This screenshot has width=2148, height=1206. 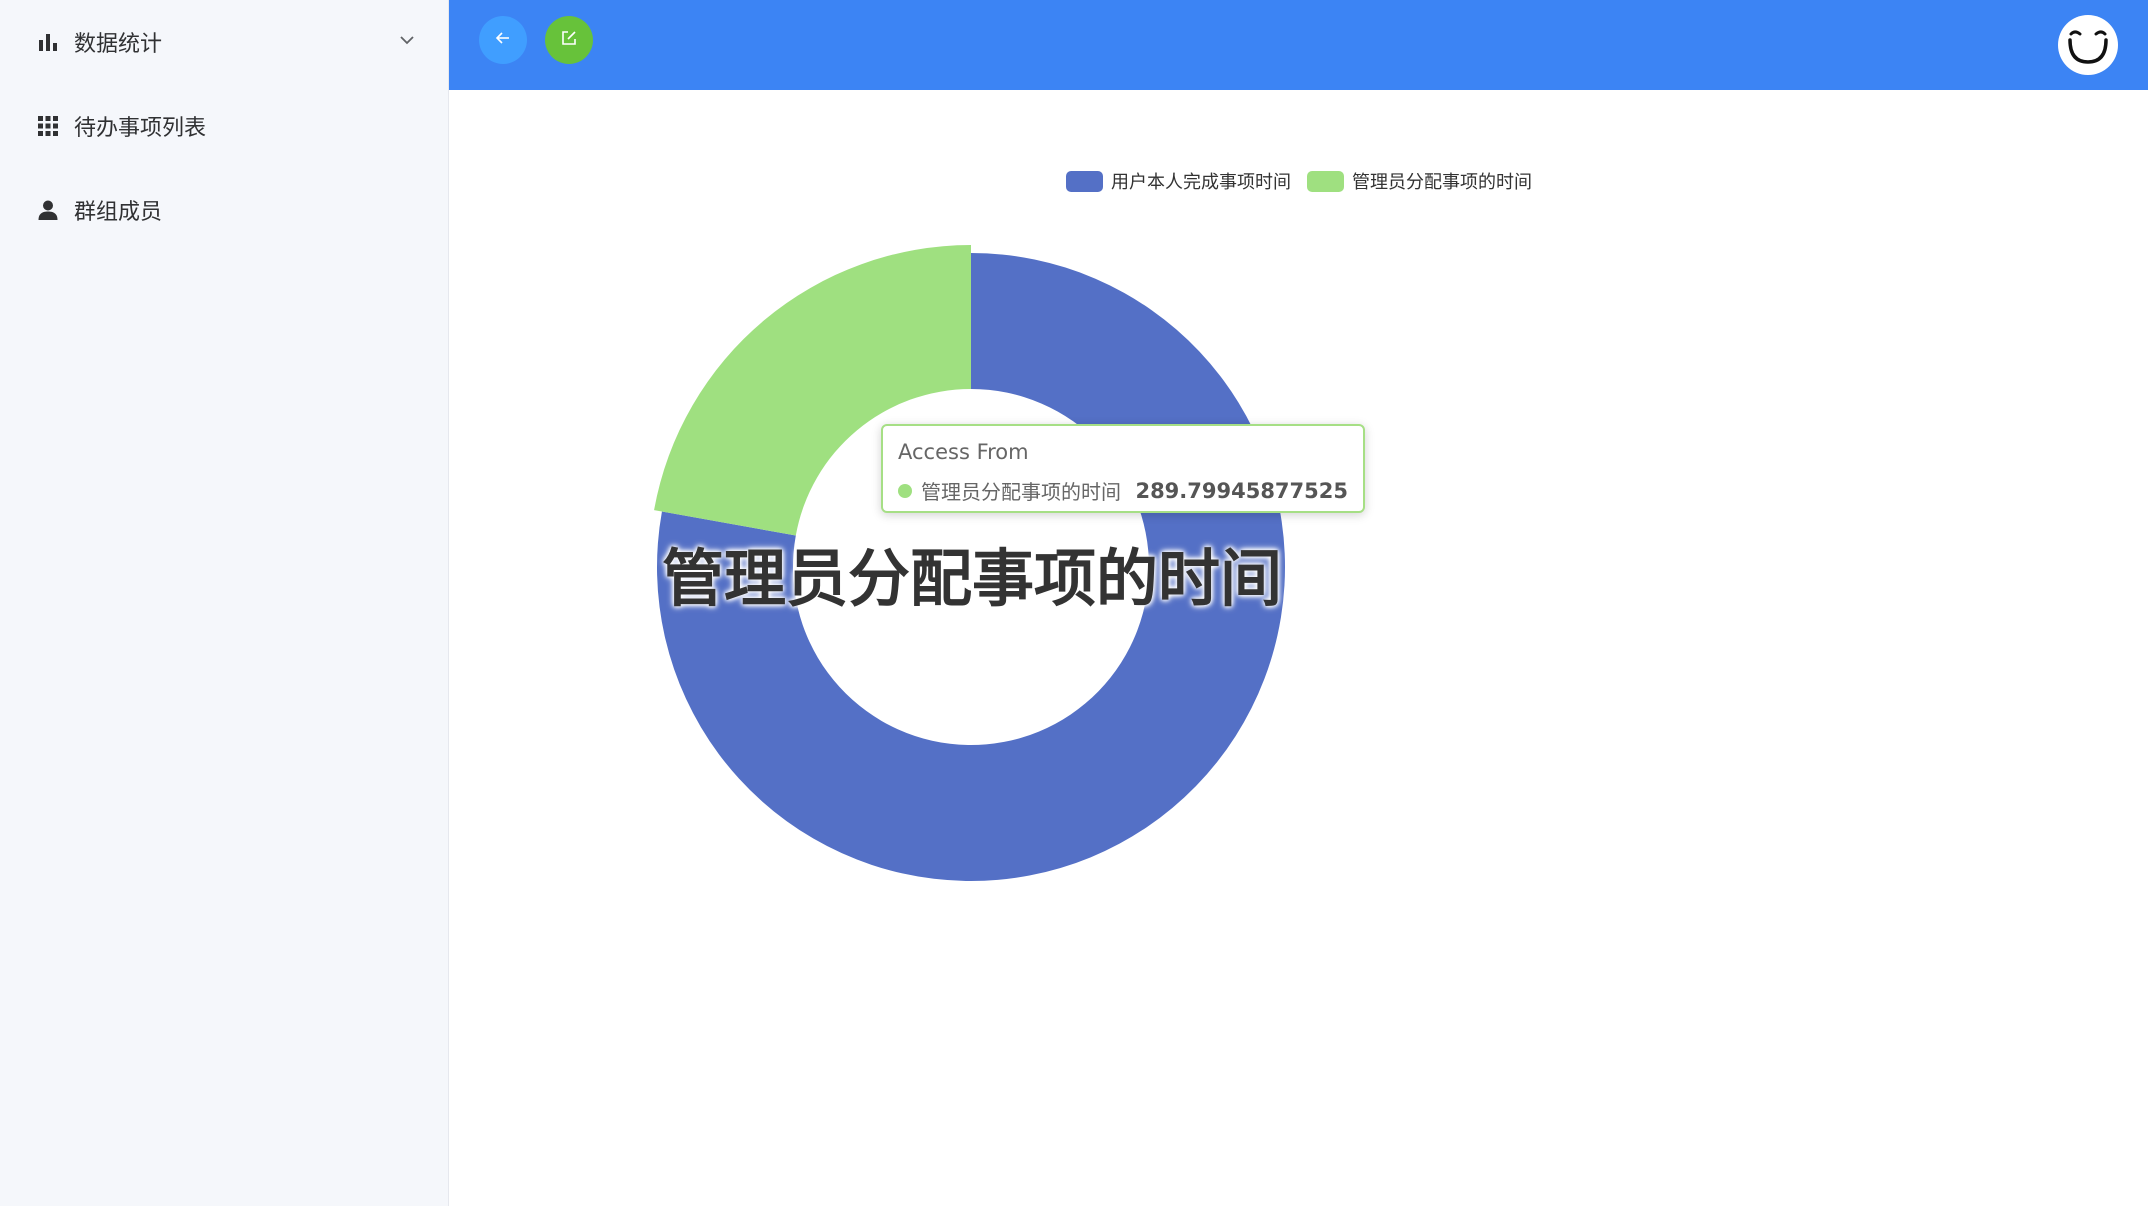 I want to click on chart-center-label: 管理员分配事项的时间, so click(x=972, y=578).